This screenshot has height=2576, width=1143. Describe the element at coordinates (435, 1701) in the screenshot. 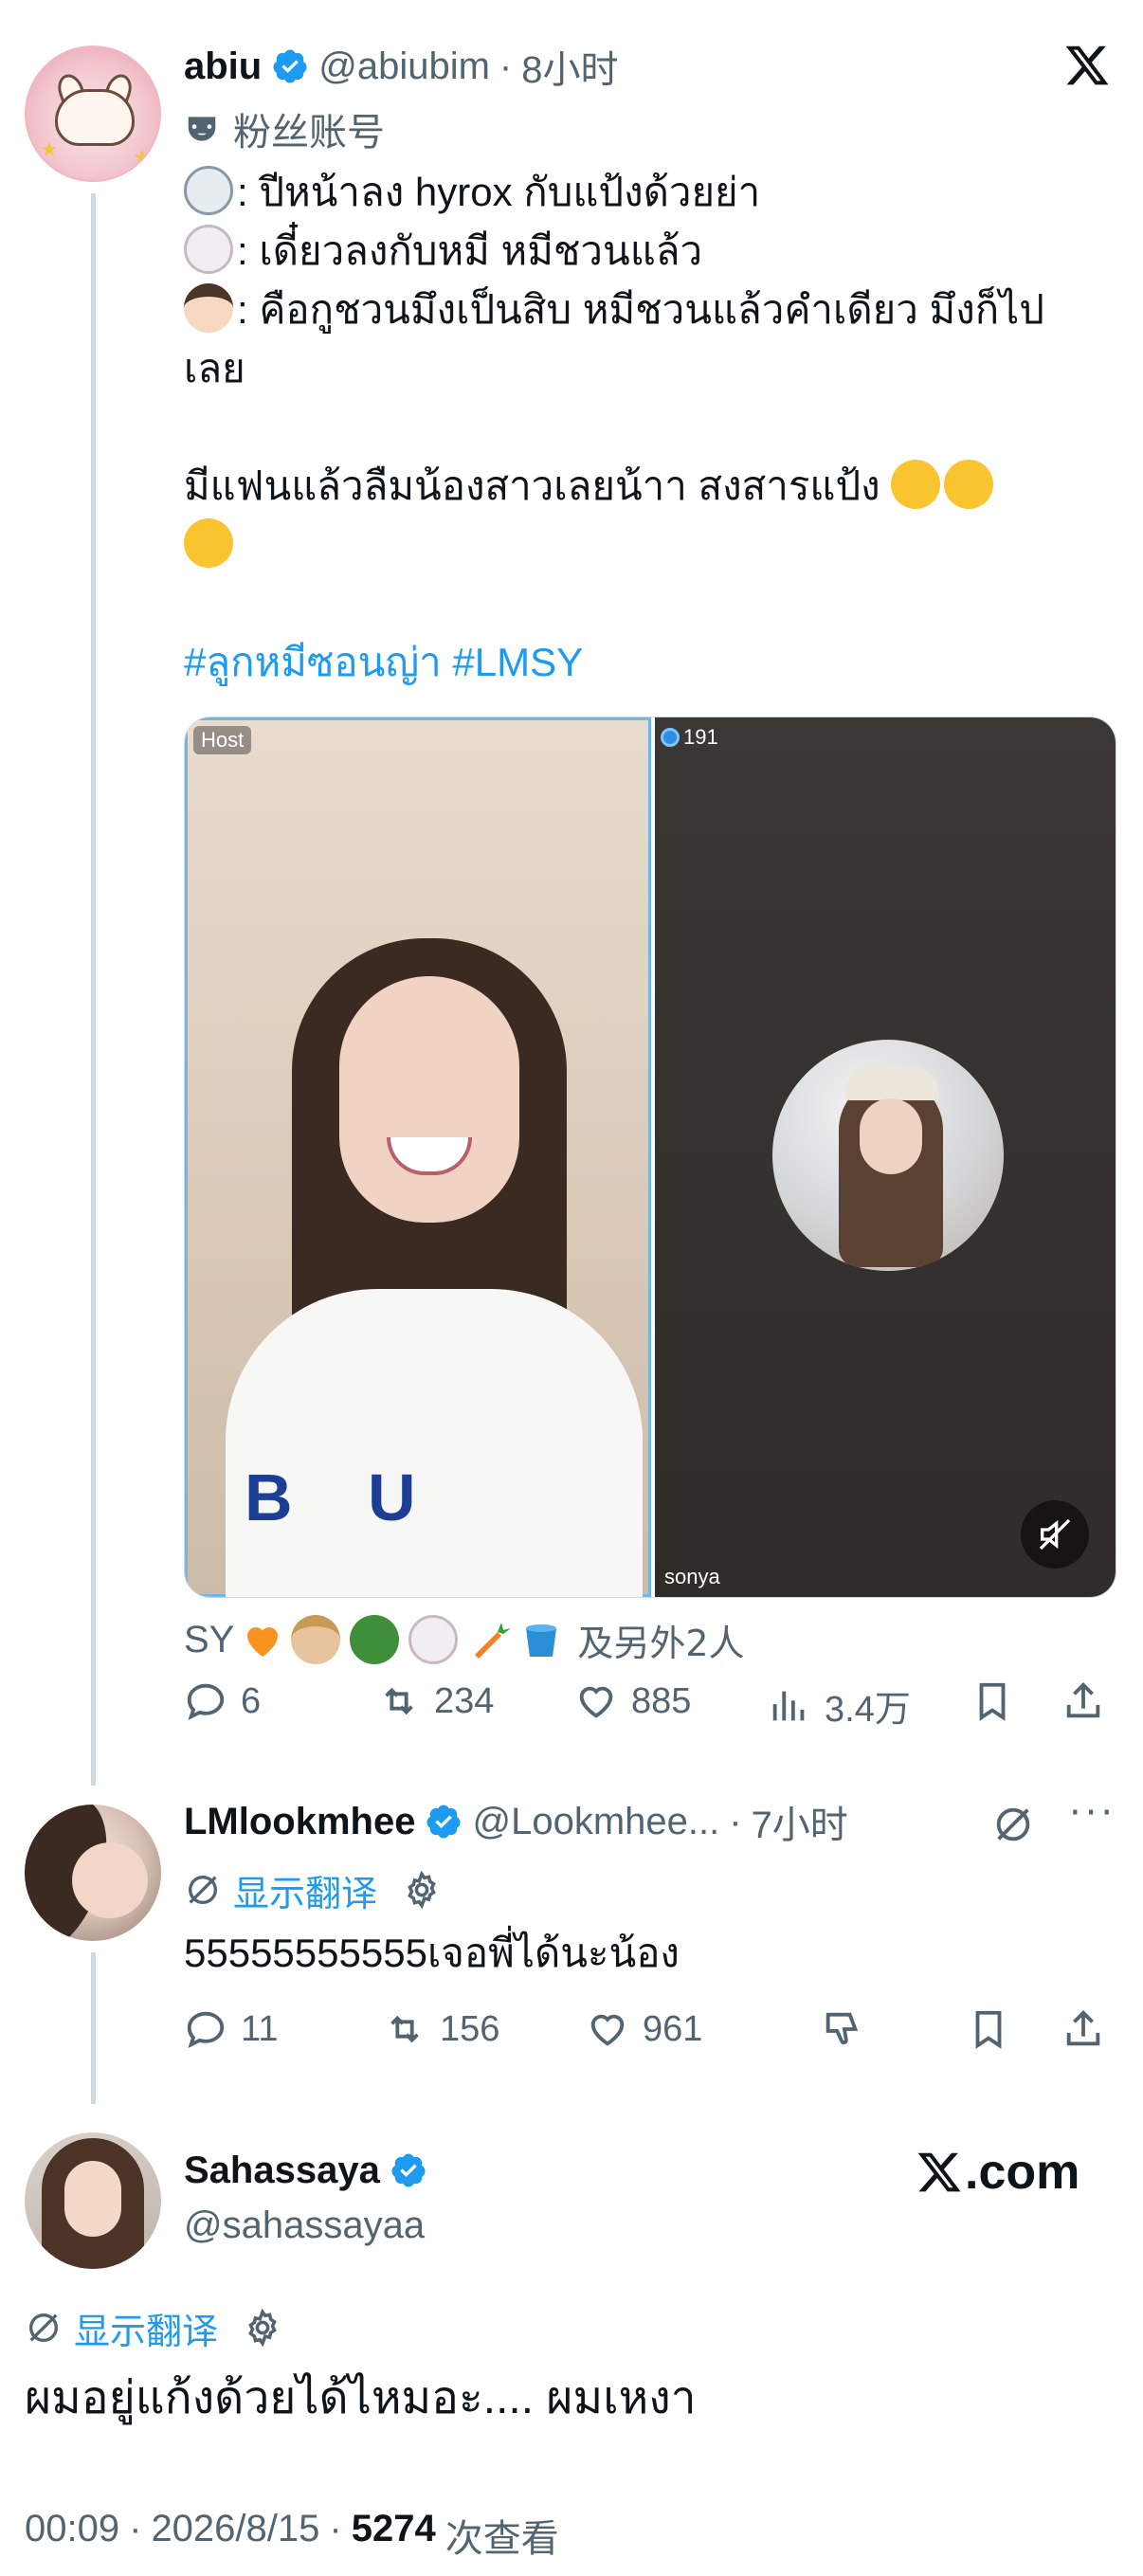

I see `retweet-button: 234` at that location.